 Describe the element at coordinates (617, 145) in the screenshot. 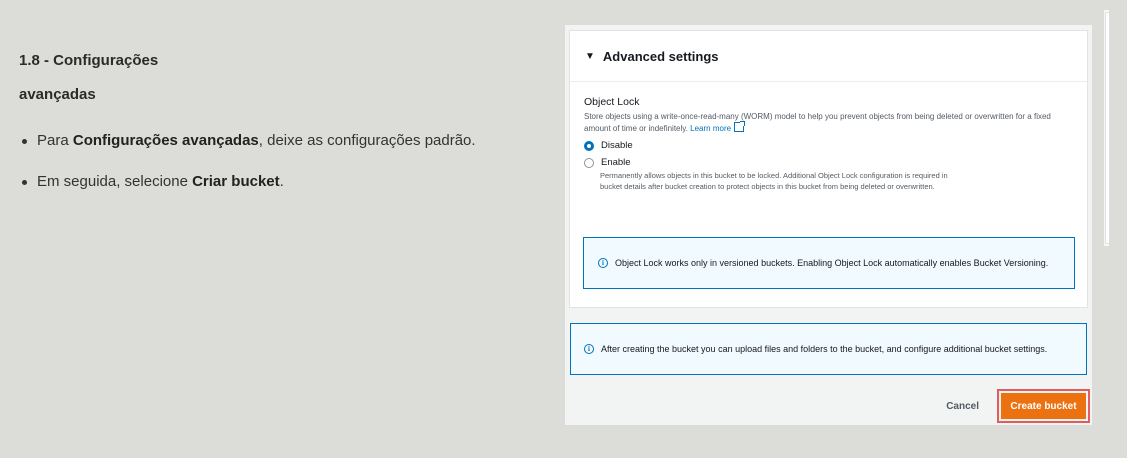

I see `radio-disable-label: Disable` at that location.